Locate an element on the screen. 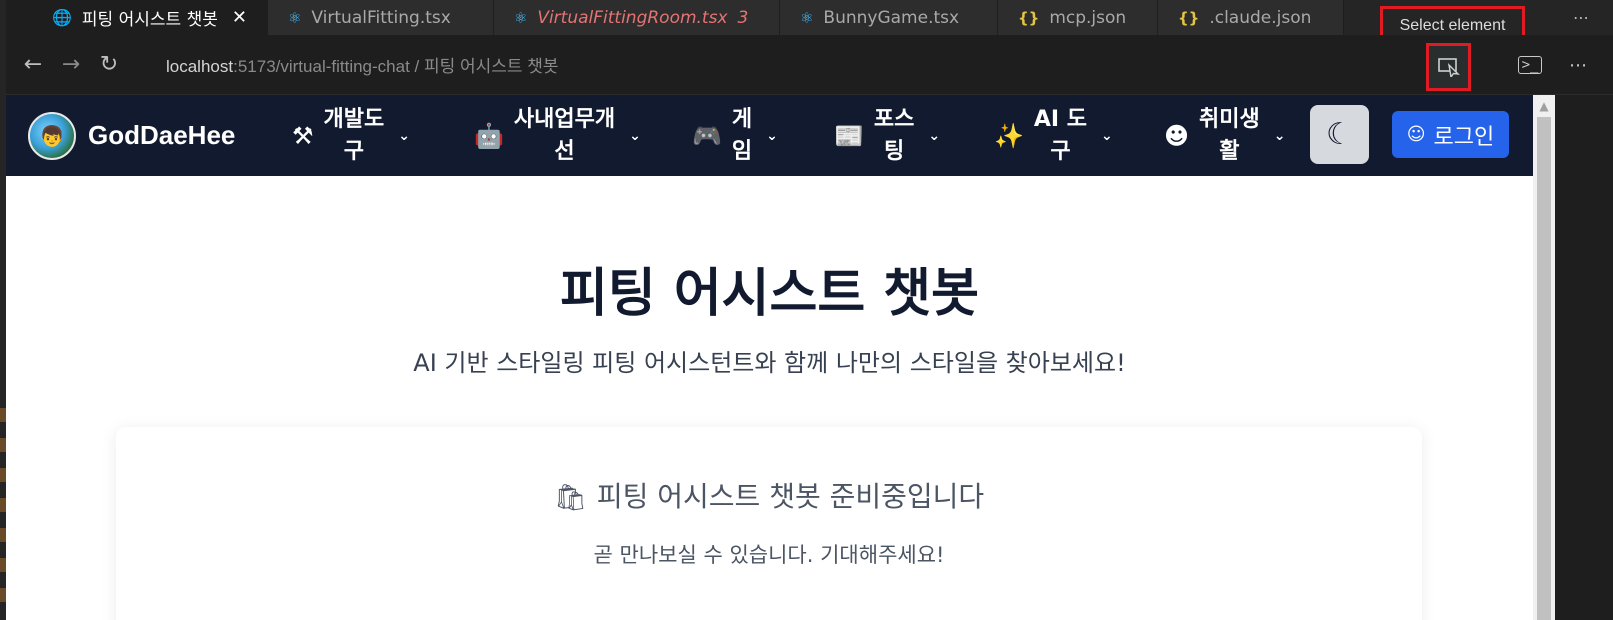 This screenshot has width=1613, height=620. brand: 👦 GodDaeHee is located at coordinates (153, 135).